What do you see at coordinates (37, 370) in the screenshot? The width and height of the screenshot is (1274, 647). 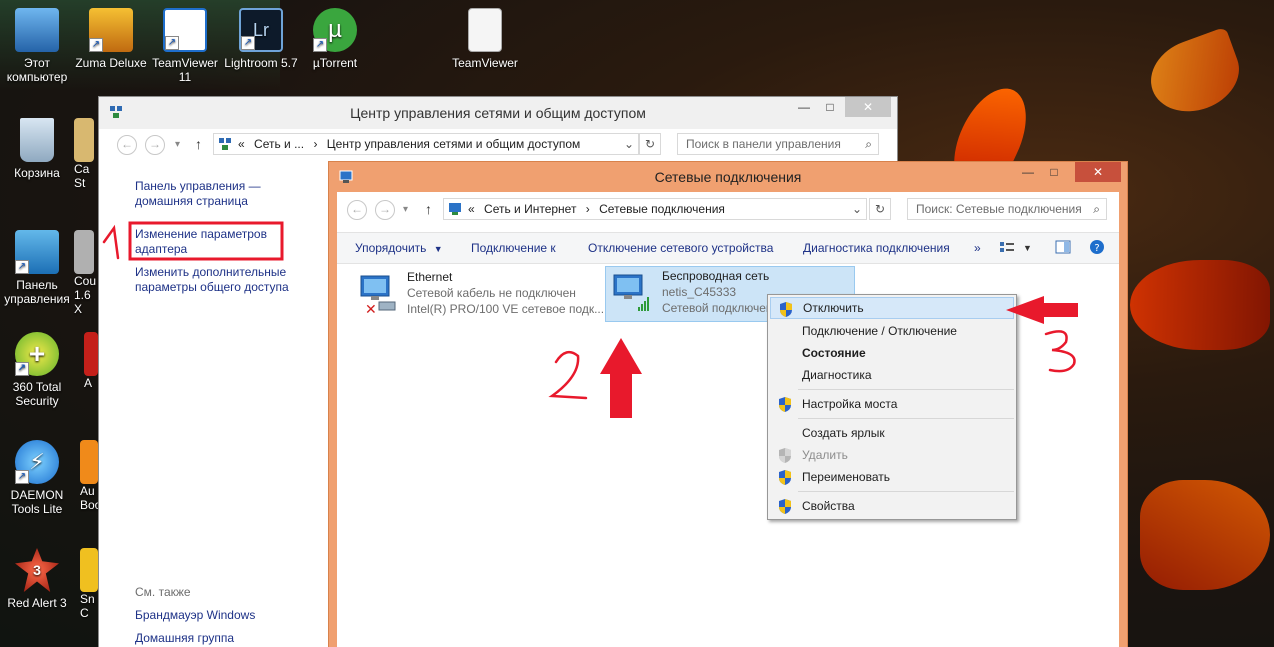 I see `desktop-icon-360-security: + ↗ 360 Total Security` at bounding box center [37, 370].